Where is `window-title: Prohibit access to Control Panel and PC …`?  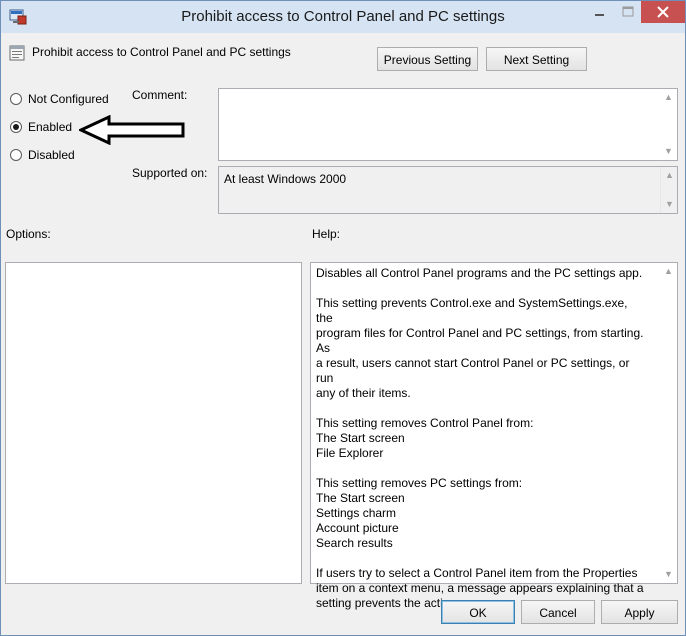 window-title: Prohibit access to Control Panel and PC … is located at coordinates (343, 16).